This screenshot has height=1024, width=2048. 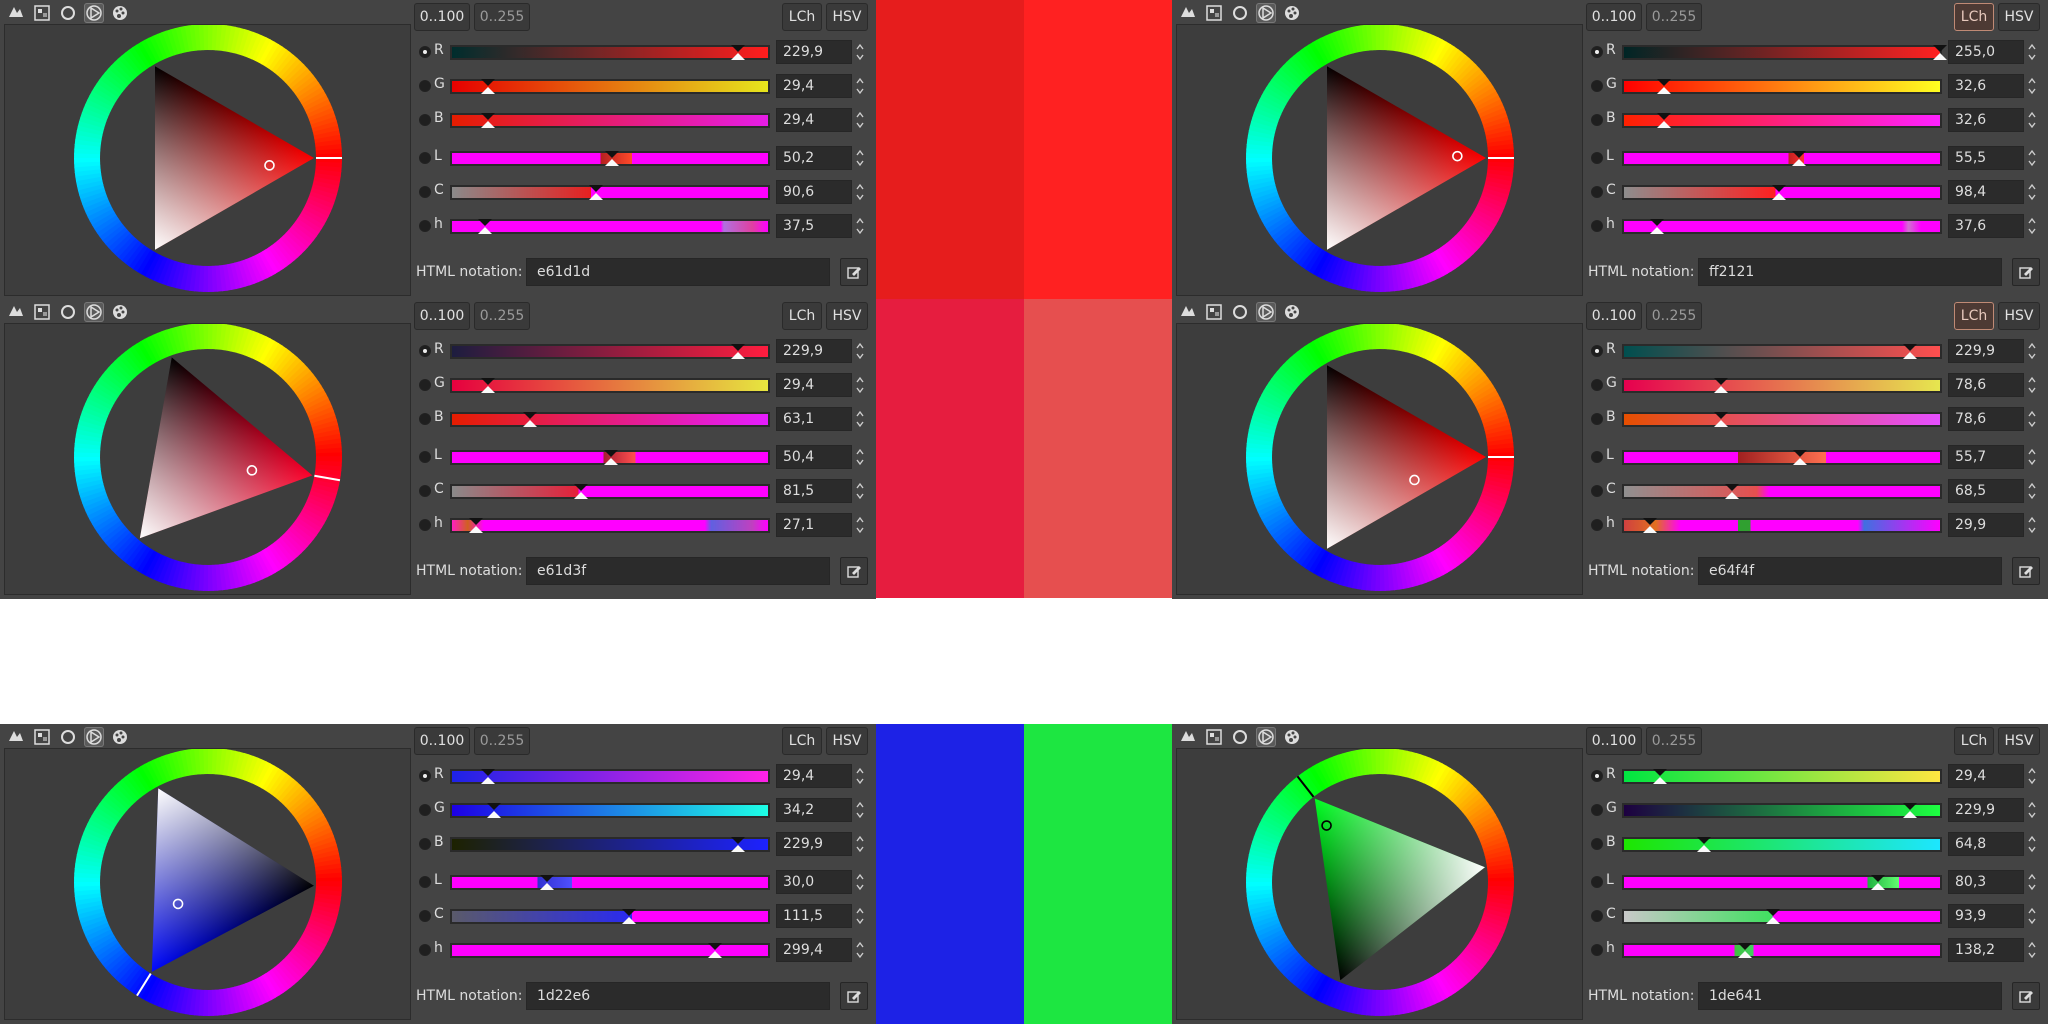 What do you see at coordinates (814, 491) in the screenshot?
I see `channel-value-input: 81,5` at bounding box center [814, 491].